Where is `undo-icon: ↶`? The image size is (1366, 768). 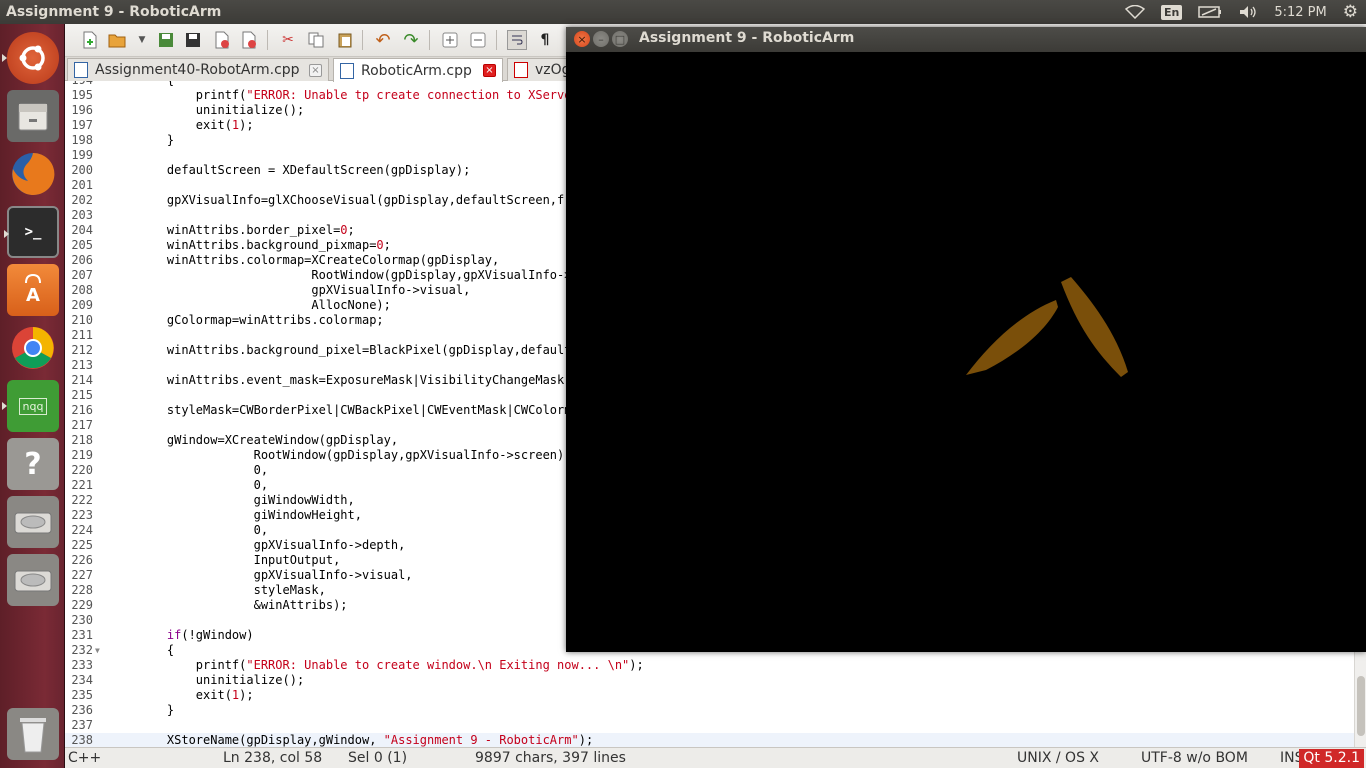 undo-icon: ↶ is located at coordinates (383, 40).